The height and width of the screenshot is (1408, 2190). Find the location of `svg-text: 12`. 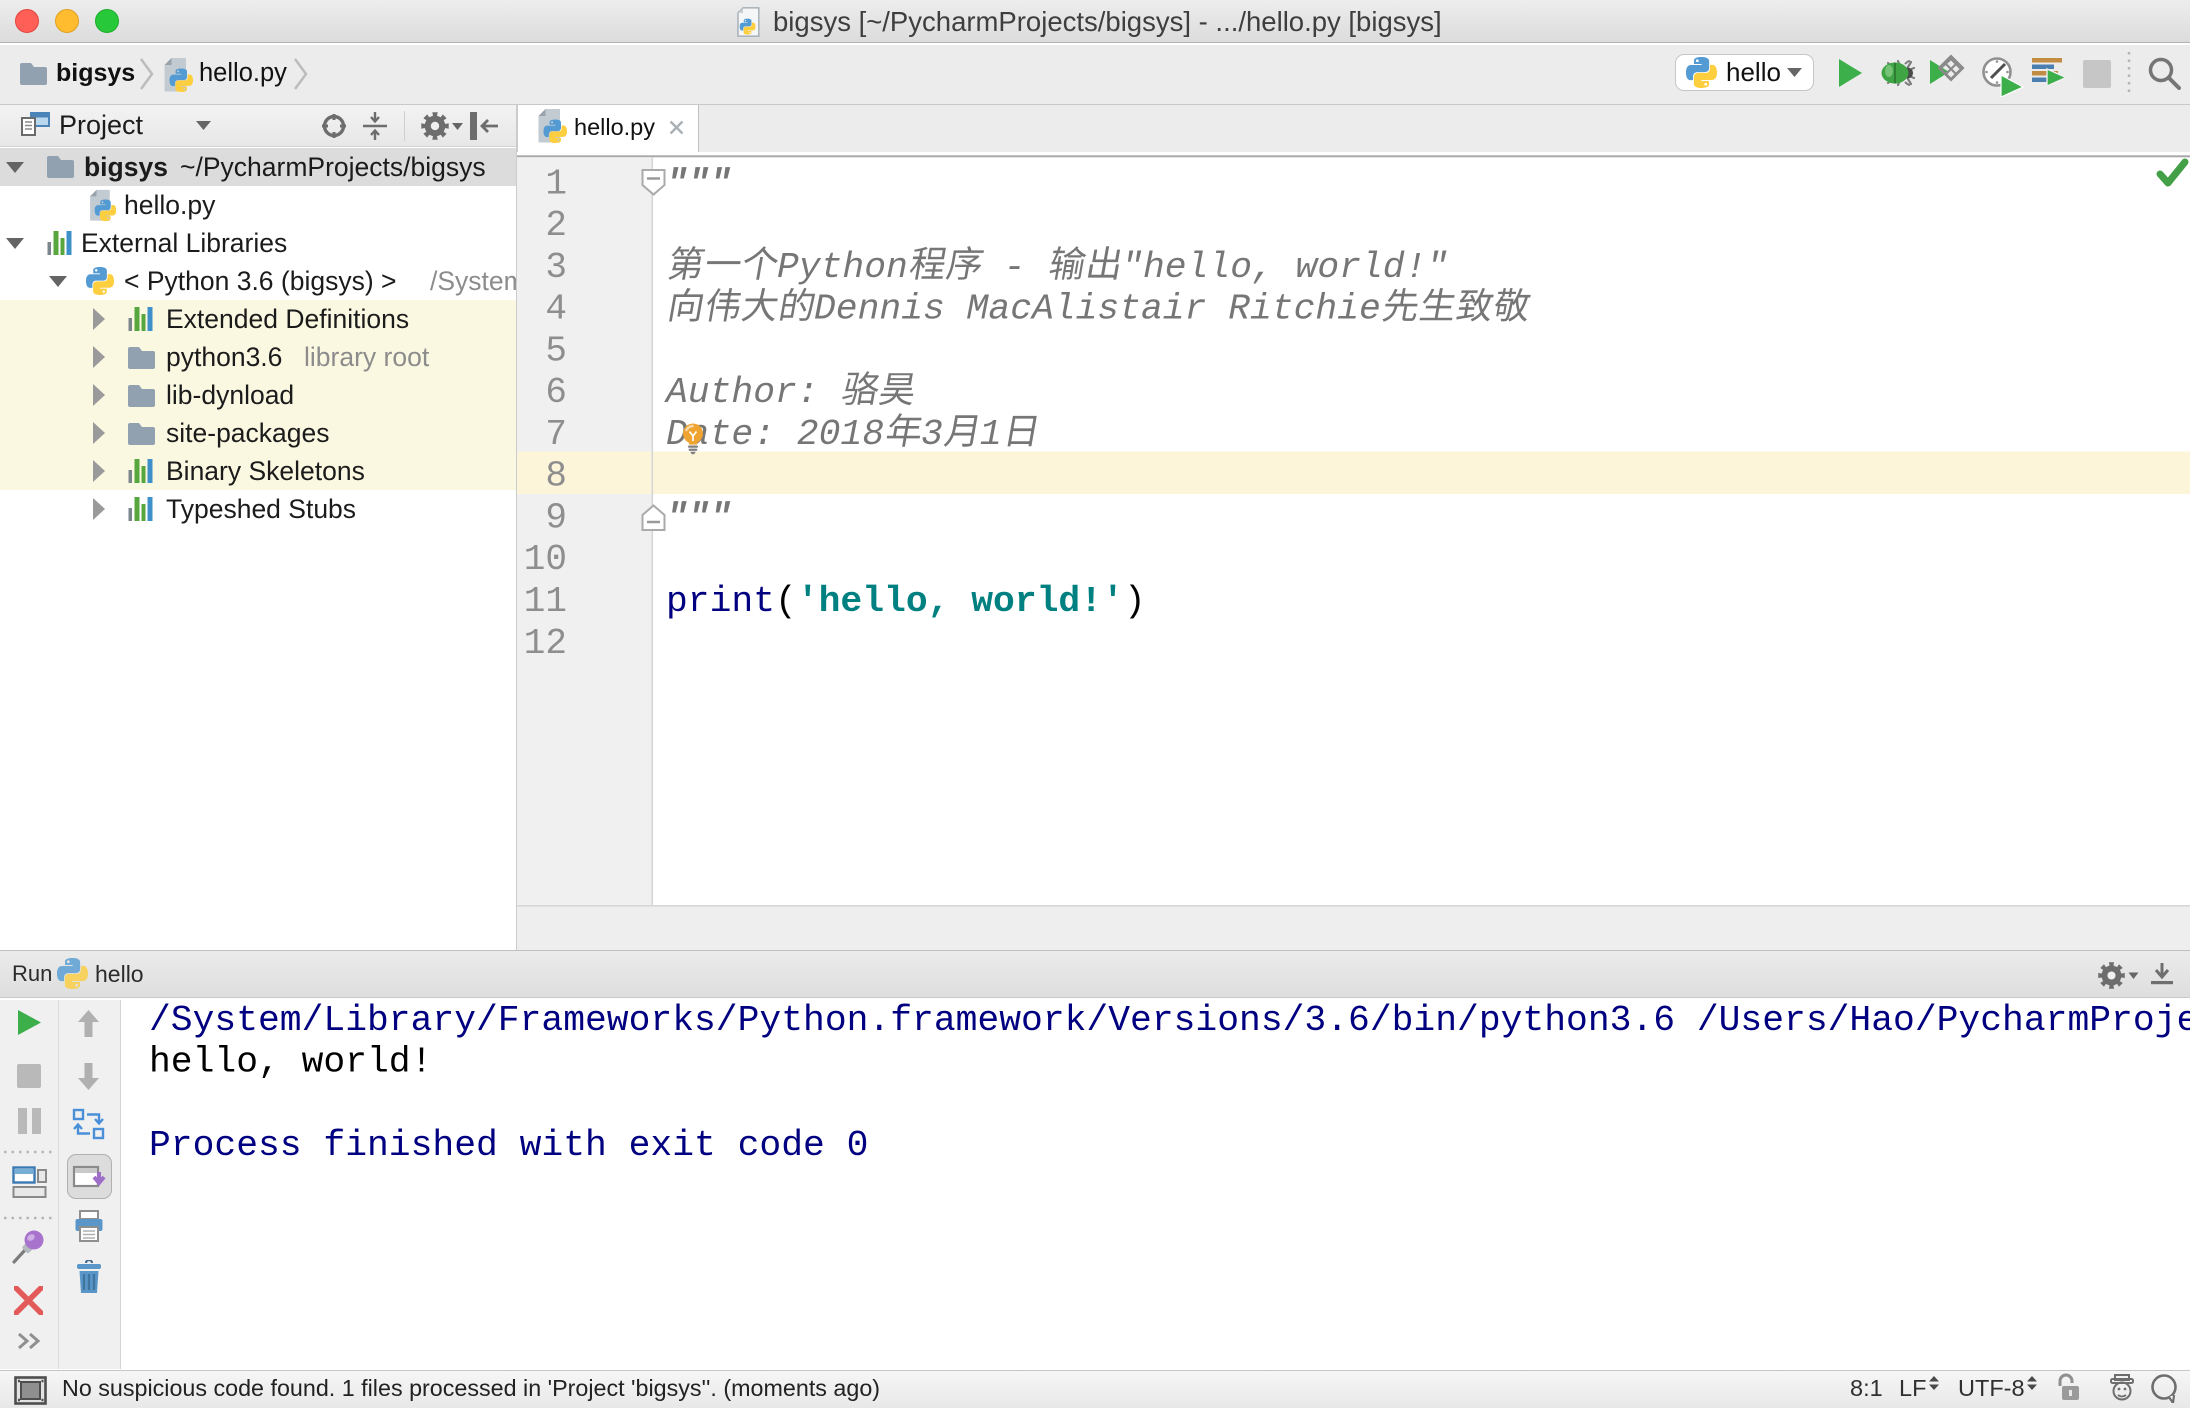

svg-text: 12 is located at coordinates (545, 643).